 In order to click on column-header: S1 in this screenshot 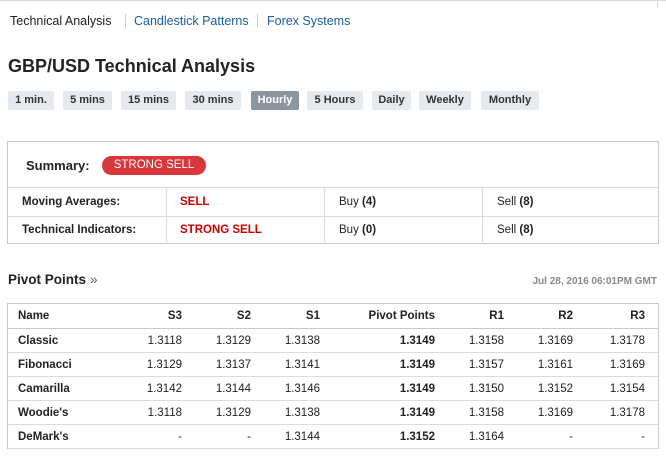, I will do `click(312, 316)`.